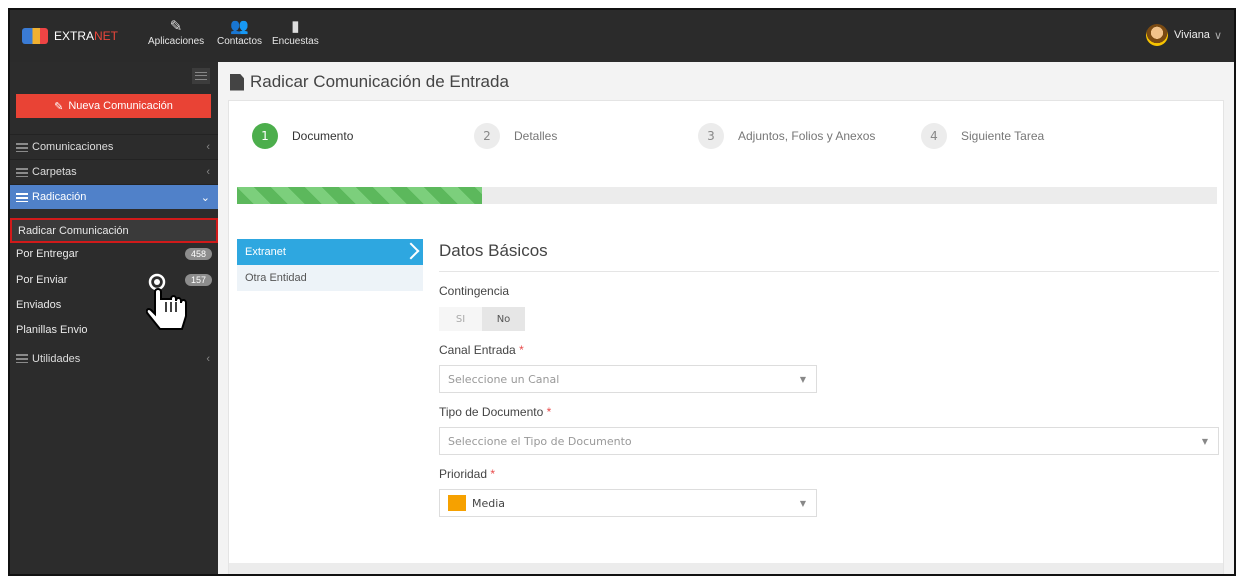  What do you see at coordinates (829, 350) in the screenshot?
I see `canal-label: Canal Entrada *` at bounding box center [829, 350].